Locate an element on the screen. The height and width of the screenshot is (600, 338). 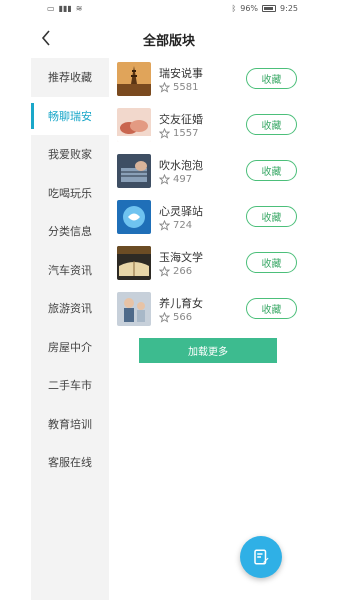
sidebar-item-auto-news: 汽车资讯 is located at coordinates (70, 270).